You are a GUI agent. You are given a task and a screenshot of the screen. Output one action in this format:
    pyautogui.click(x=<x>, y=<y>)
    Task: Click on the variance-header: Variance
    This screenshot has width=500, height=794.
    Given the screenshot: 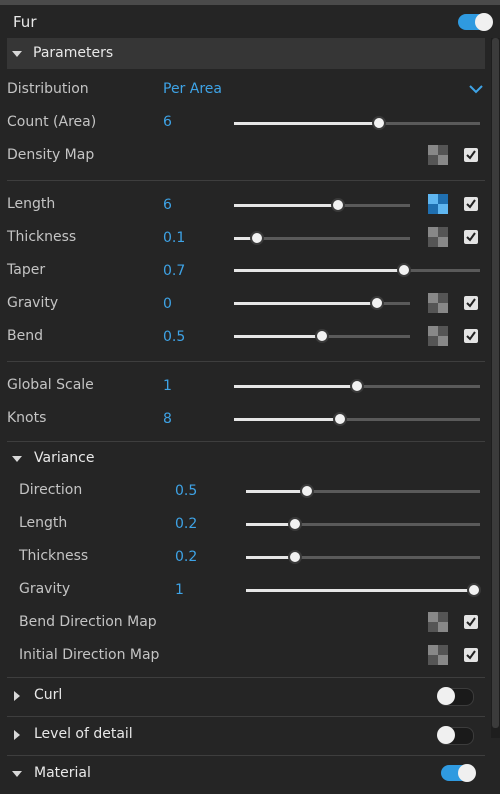 What is the action you would take?
    pyautogui.click(x=246, y=459)
    